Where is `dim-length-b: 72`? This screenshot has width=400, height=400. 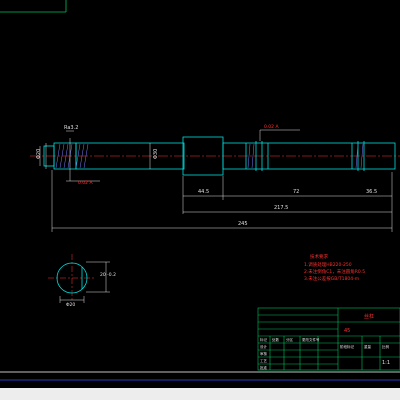
dim-length-b: 72 is located at coordinates (296, 192).